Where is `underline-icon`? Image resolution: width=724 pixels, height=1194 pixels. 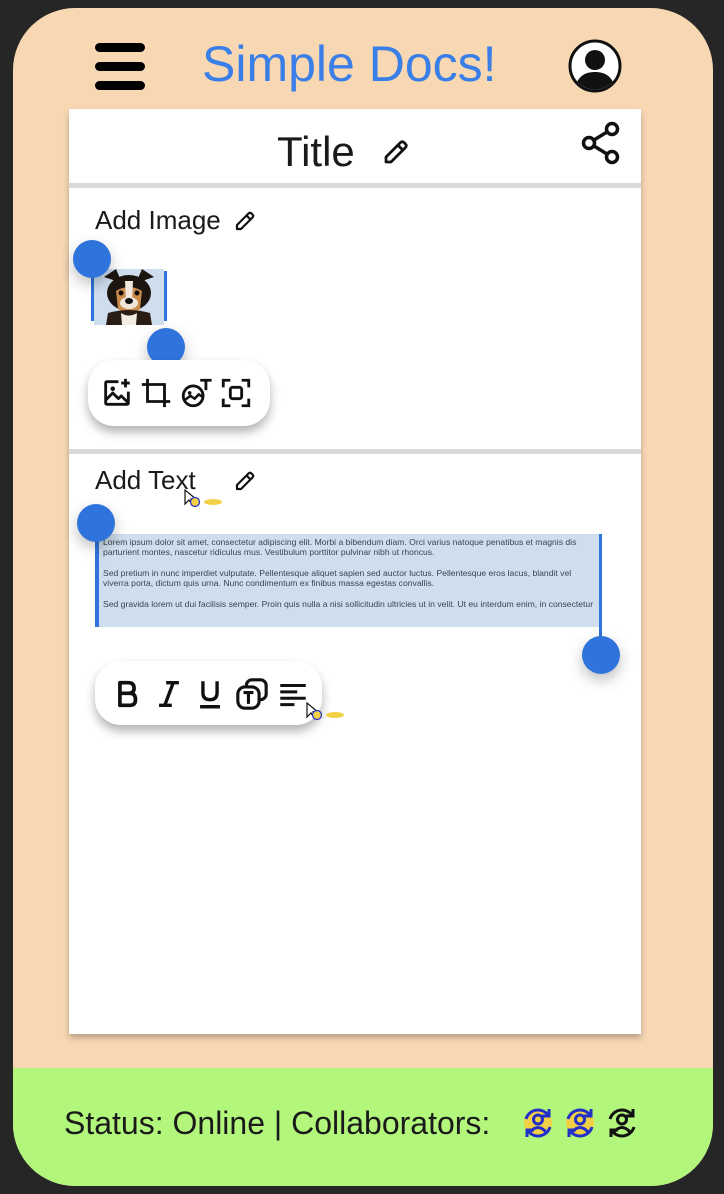
underline-icon is located at coordinates (210, 694).